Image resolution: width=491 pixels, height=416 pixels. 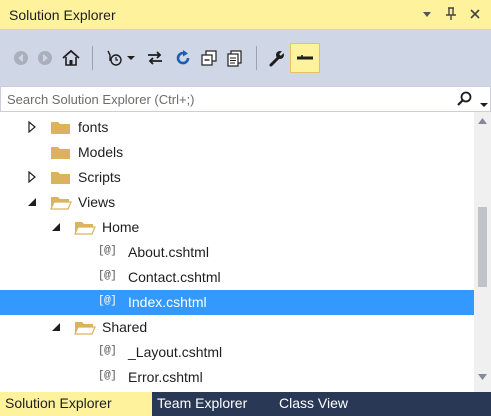 I want to click on properties-button, so click(x=277, y=58).